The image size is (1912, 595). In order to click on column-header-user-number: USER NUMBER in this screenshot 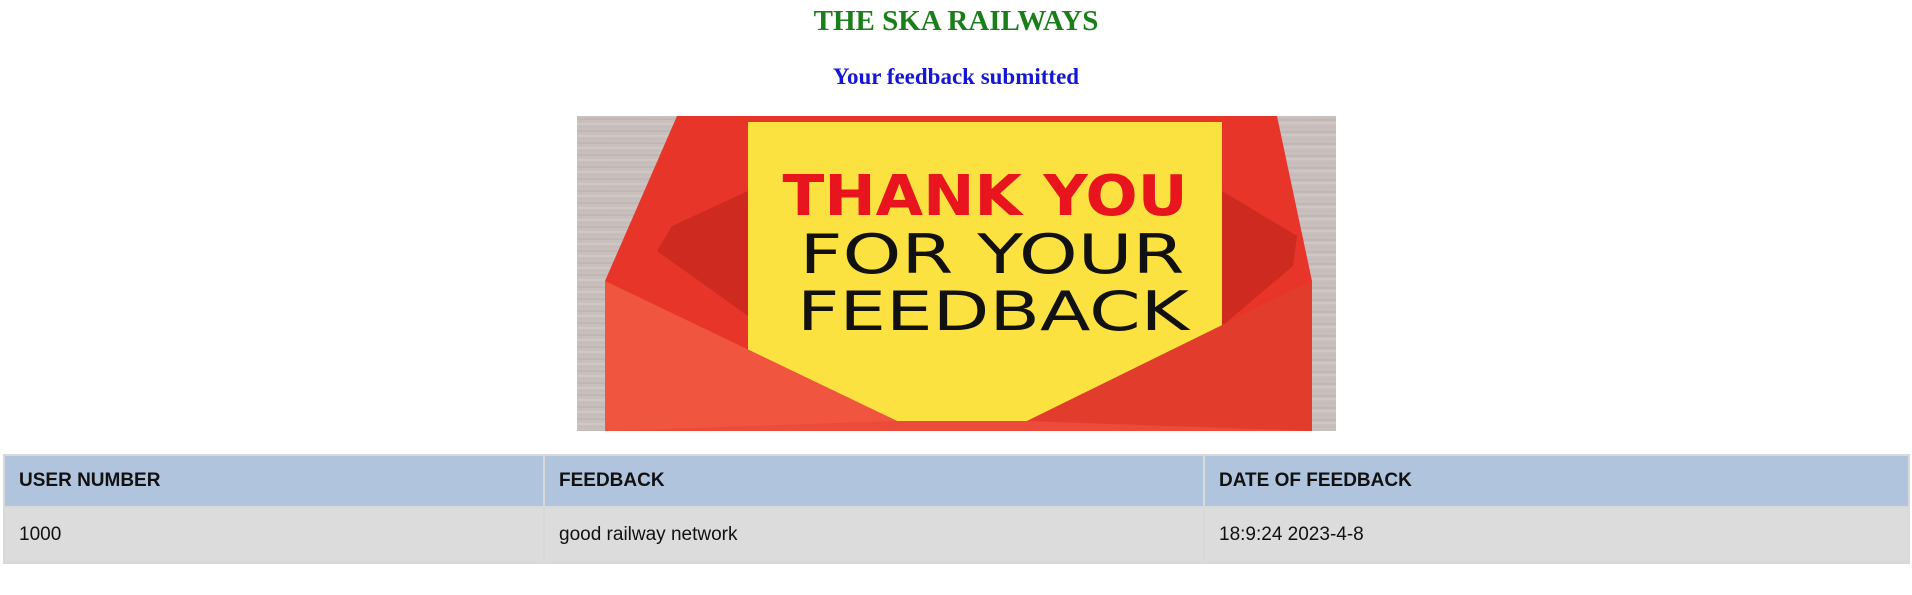, I will do `click(274, 481)`.